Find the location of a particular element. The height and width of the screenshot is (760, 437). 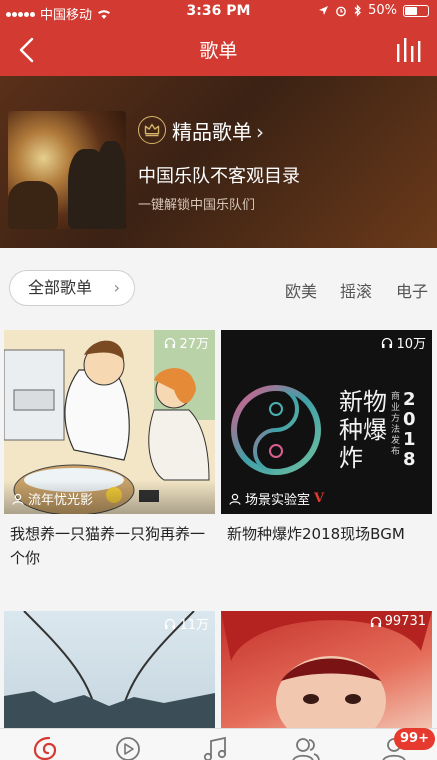

cover-sub-text: 商业方法发布 is located at coordinates (396, 424).